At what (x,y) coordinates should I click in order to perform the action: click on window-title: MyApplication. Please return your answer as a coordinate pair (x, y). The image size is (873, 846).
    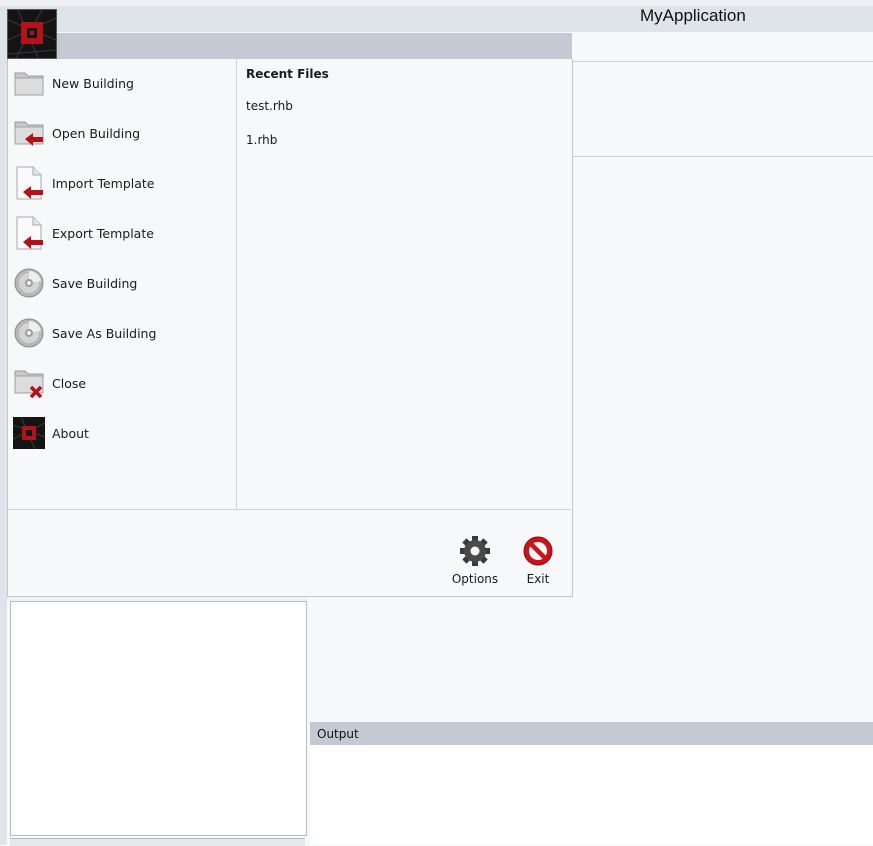
    Looking at the image, I should click on (693, 15).